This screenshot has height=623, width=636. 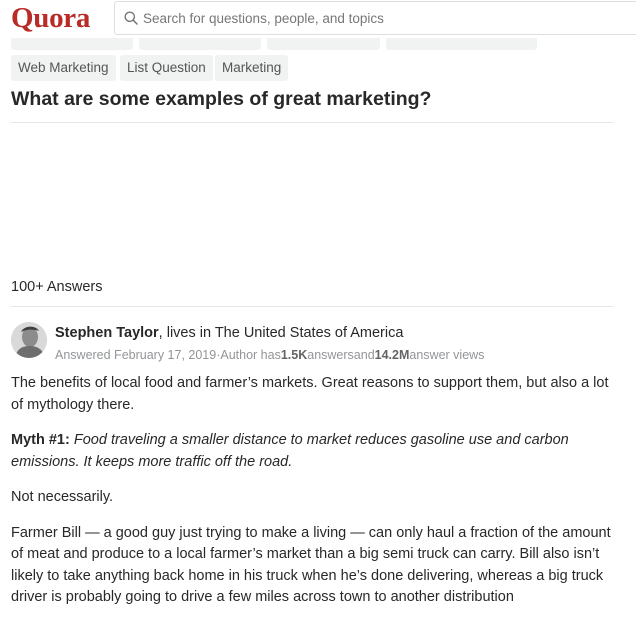 What do you see at coordinates (248, 355) in the screenshot?
I see `author-stats-prefix: ·Author has` at bounding box center [248, 355].